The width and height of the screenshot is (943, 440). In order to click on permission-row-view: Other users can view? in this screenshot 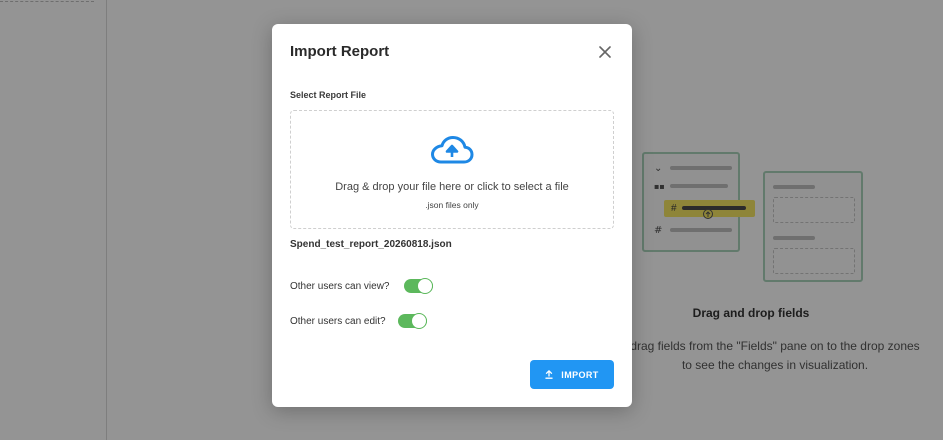, I will do `click(361, 286)`.